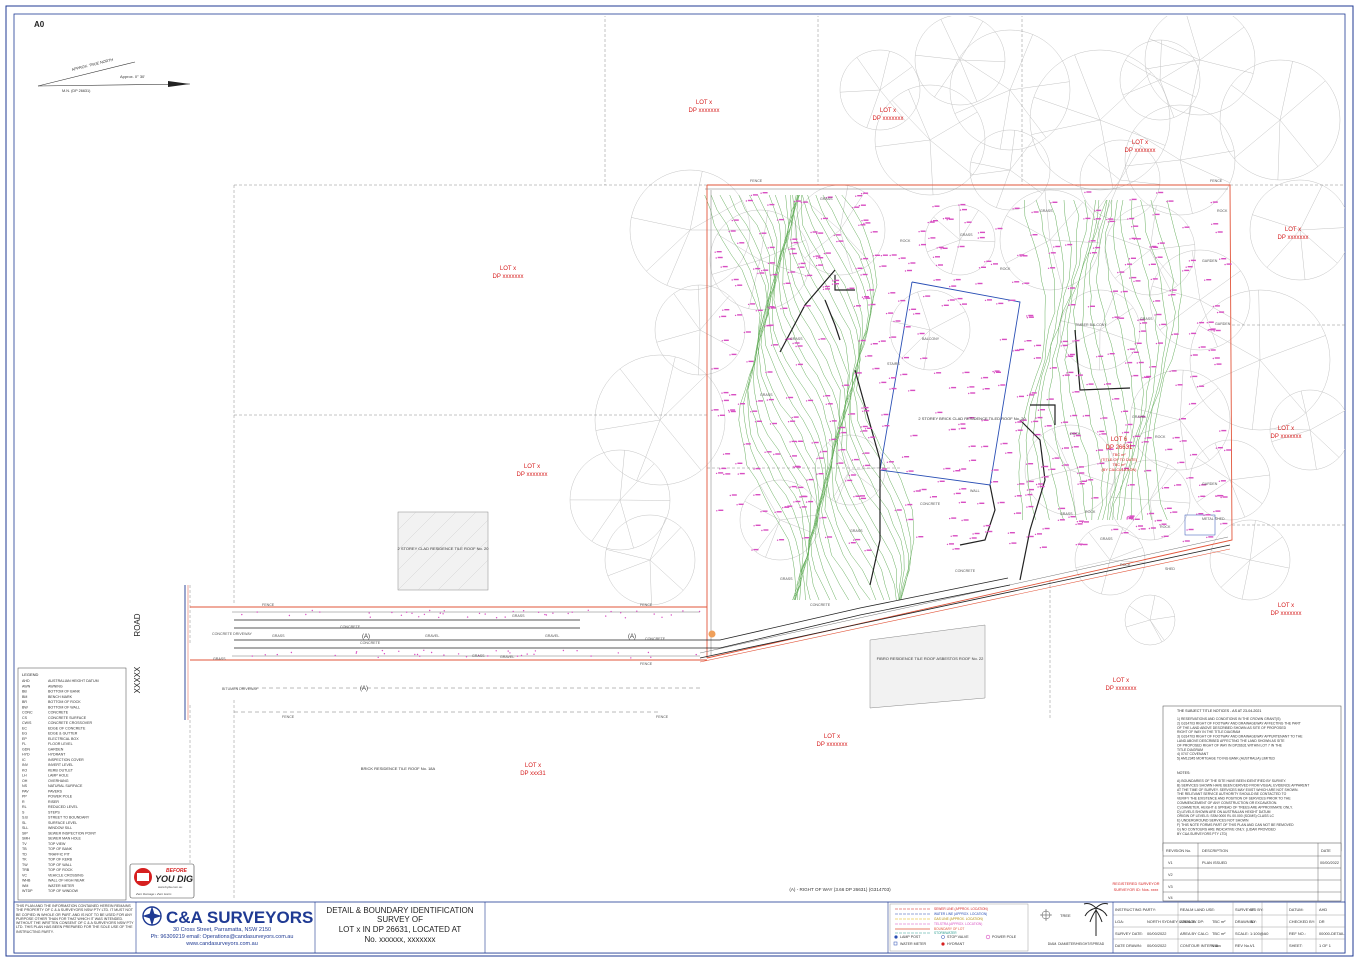 Image resolution: width=1359 pixels, height=962 pixels. Describe the element at coordinates (398, 768) in the screenshot. I see `south-house-label: BRICK RESIDENCE TILE ROOF No. 18A` at that location.